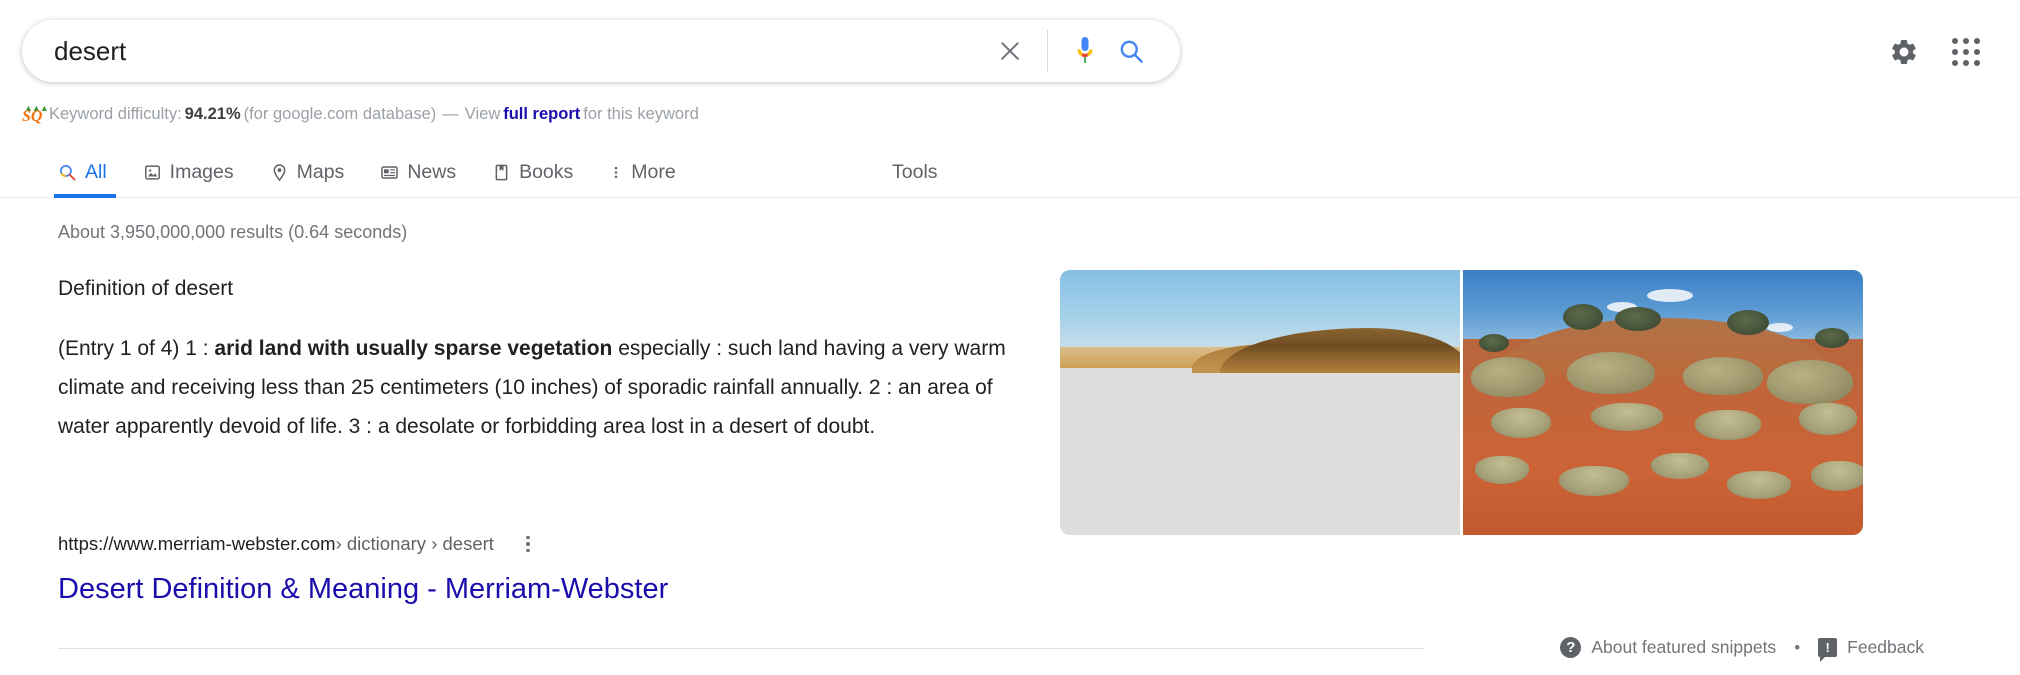 The image size is (2020, 675). I want to click on tab-label: More, so click(653, 172).